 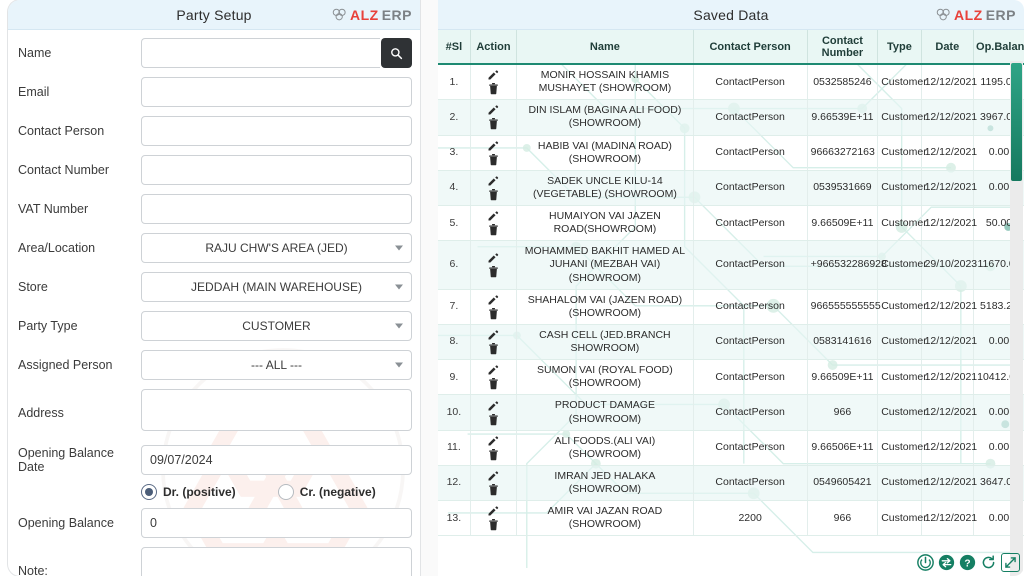 I want to click on opening-balance-date-input, so click(x=276, y=460).